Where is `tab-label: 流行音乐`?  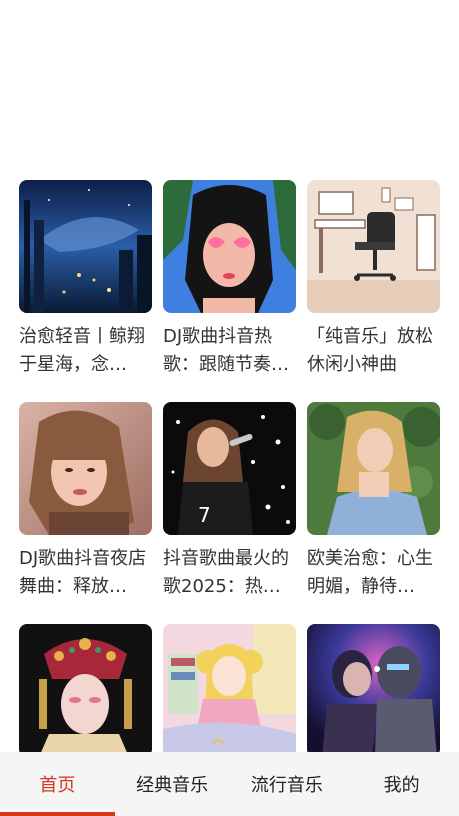
tab-label: 流行音乐 is located at coordinates (286, 785).